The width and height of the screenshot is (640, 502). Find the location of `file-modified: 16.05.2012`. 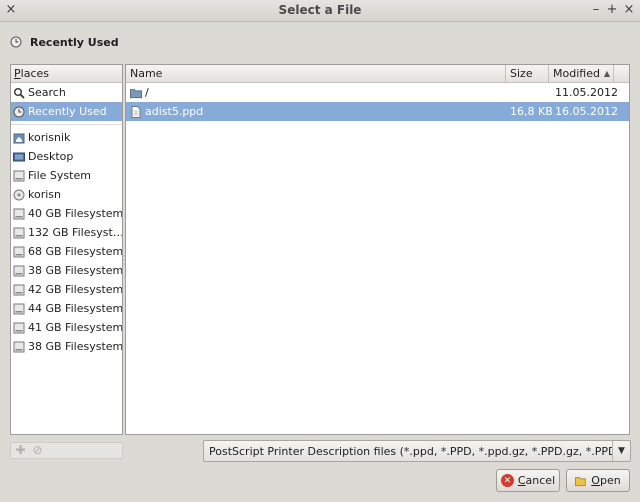

file-modified: 16.05.2012 is located at coordinates (586, 111).